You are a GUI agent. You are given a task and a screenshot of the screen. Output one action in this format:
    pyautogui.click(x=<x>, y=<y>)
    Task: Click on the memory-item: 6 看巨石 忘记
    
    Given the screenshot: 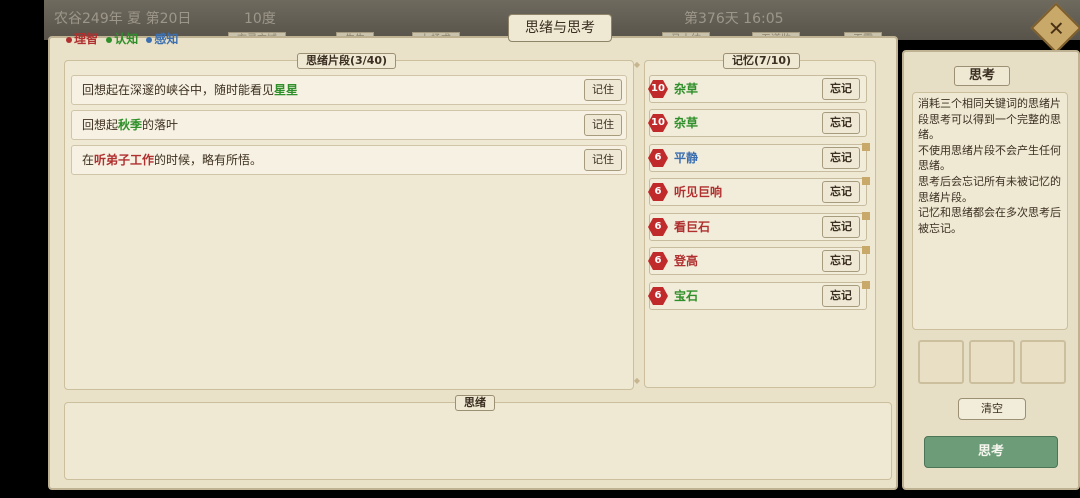 What is the action you would take?
    pyautogui.click(x=759, y=226)
    